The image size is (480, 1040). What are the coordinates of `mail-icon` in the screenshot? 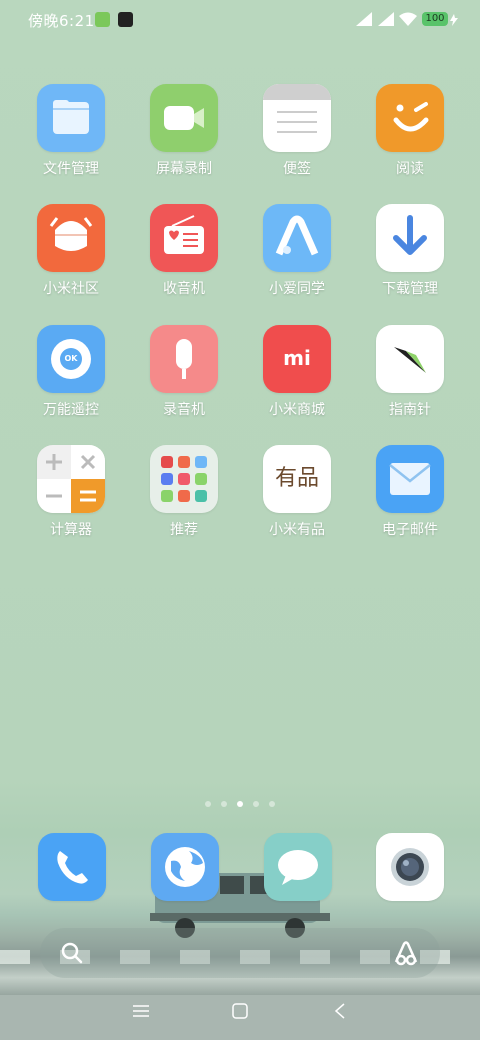 It's located at (410, 479).